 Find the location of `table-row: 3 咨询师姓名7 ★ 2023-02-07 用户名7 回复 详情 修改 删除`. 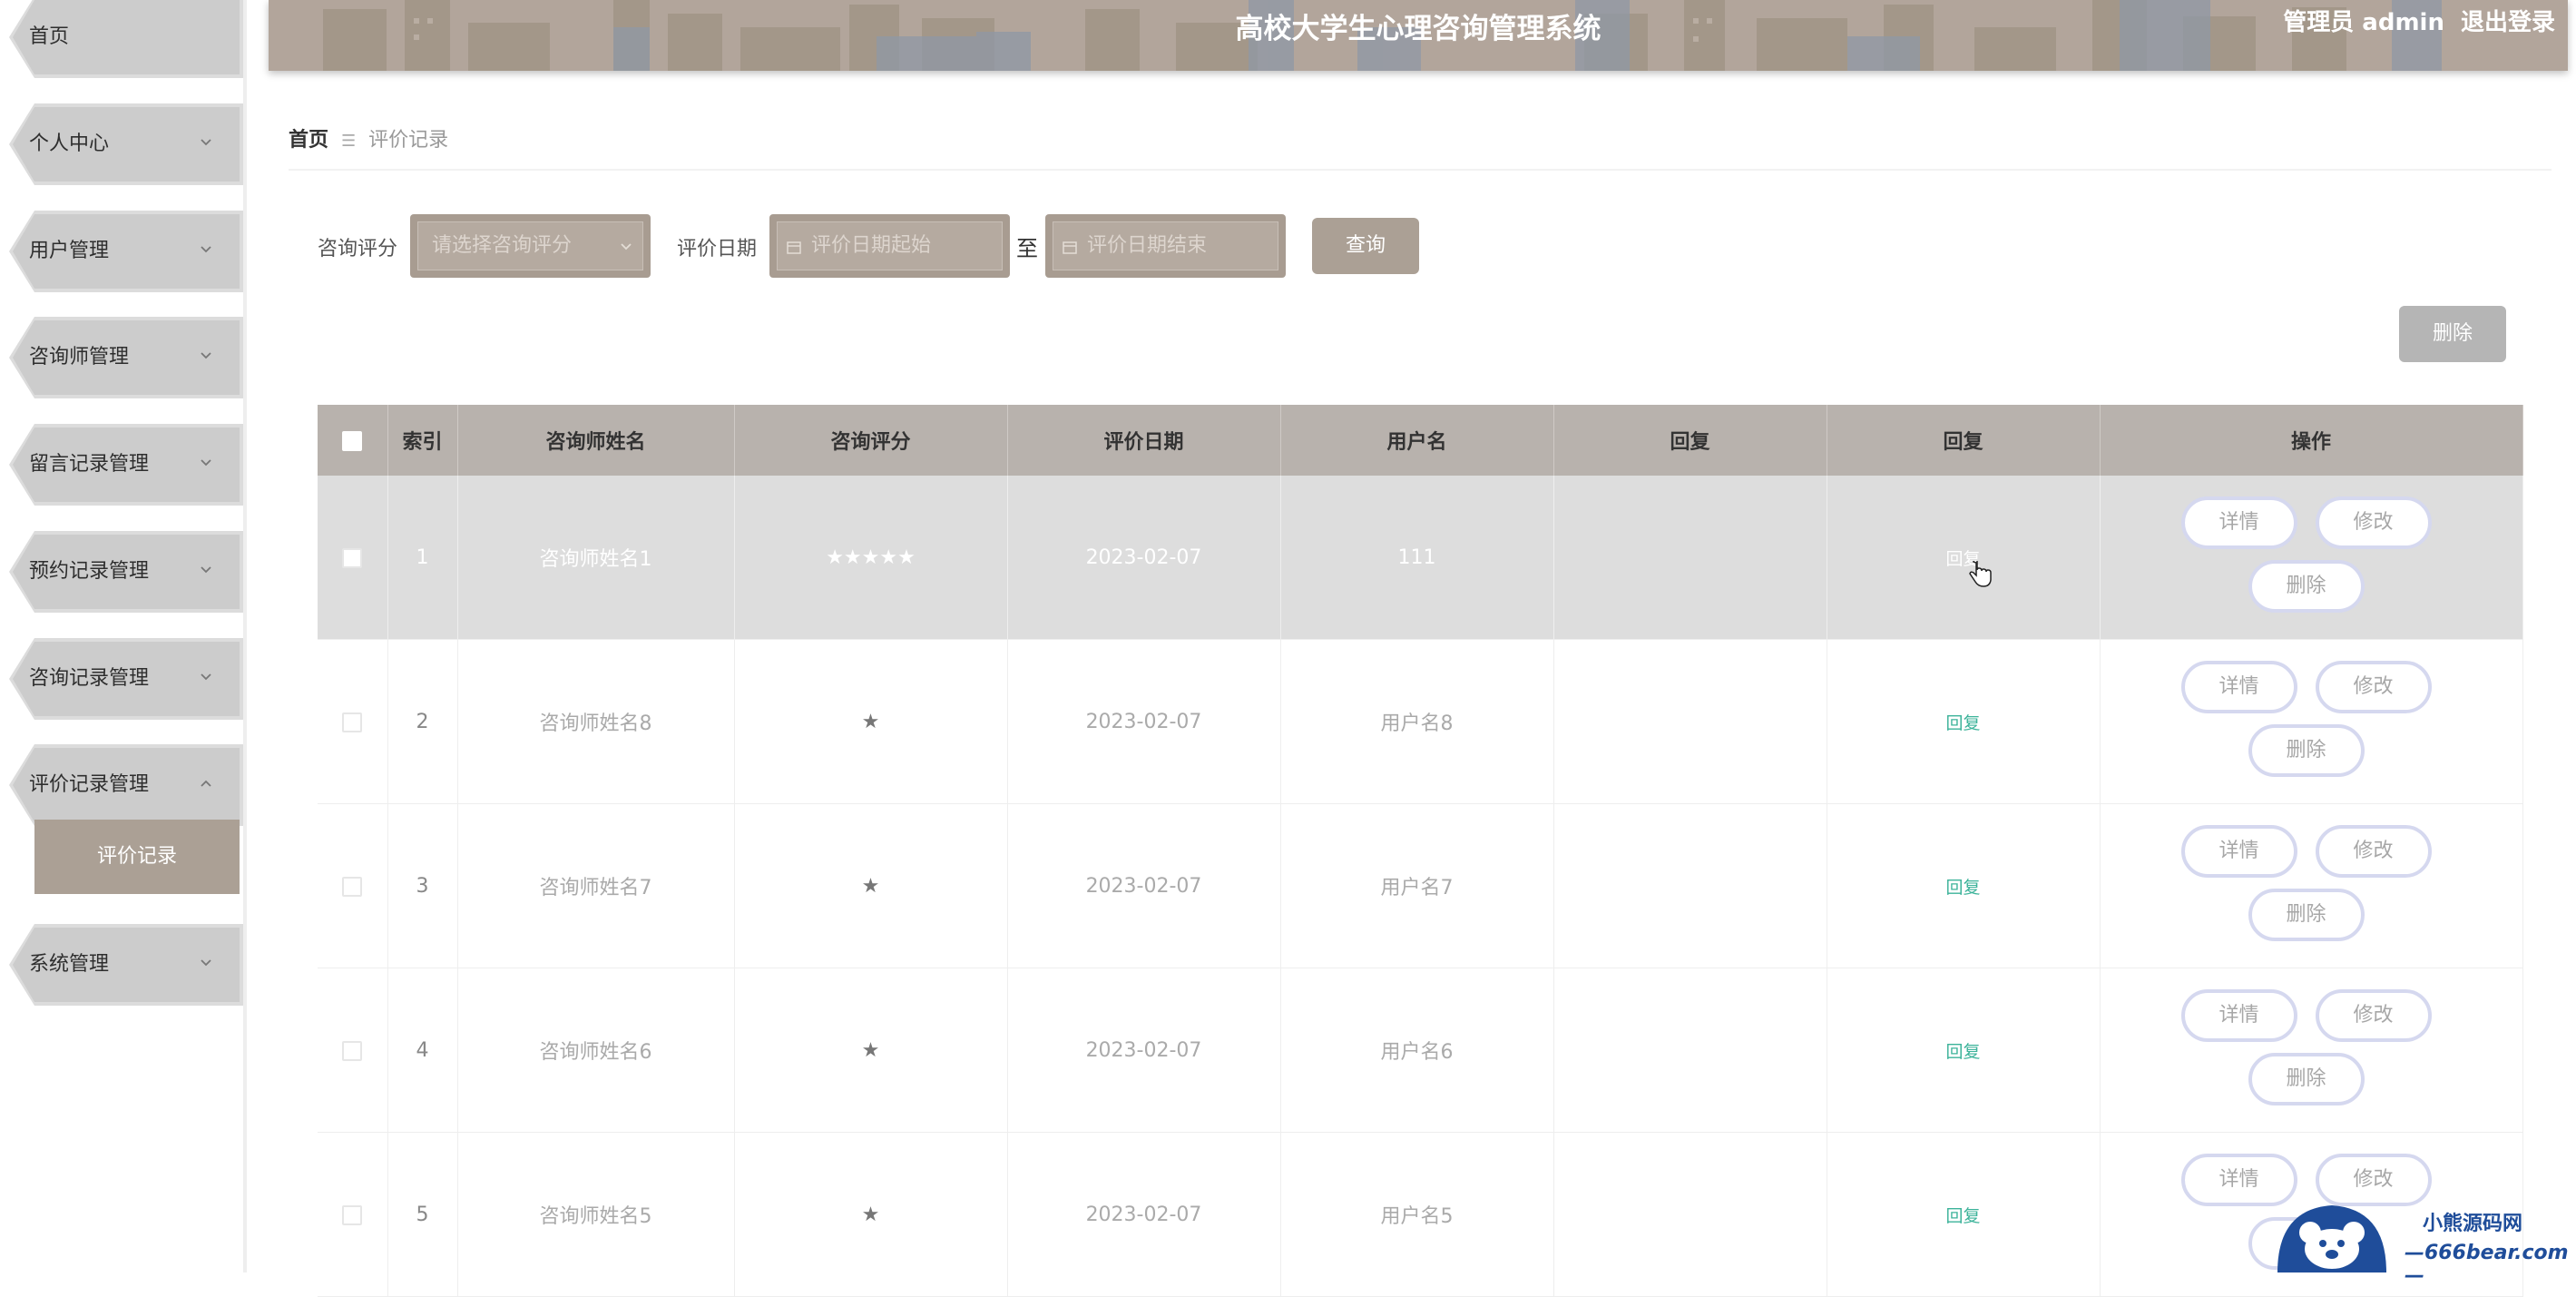

table-row: 3 咨询师姓名7 ★ 2023-02-07 用户名7 回复 详情 修改 删除 is located at coordinates (1420, 885).